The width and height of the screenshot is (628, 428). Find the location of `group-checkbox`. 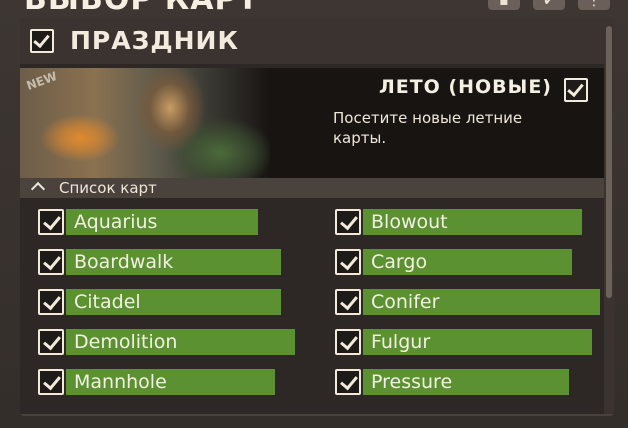

group-checkbox is located at coordinates (42, 41).